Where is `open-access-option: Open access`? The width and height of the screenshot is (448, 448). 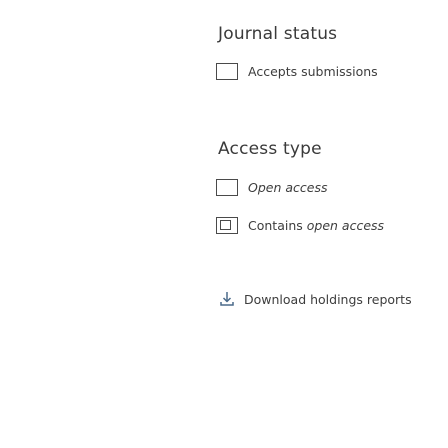 open-access-option: Open access is located at coordinates (271, 187).